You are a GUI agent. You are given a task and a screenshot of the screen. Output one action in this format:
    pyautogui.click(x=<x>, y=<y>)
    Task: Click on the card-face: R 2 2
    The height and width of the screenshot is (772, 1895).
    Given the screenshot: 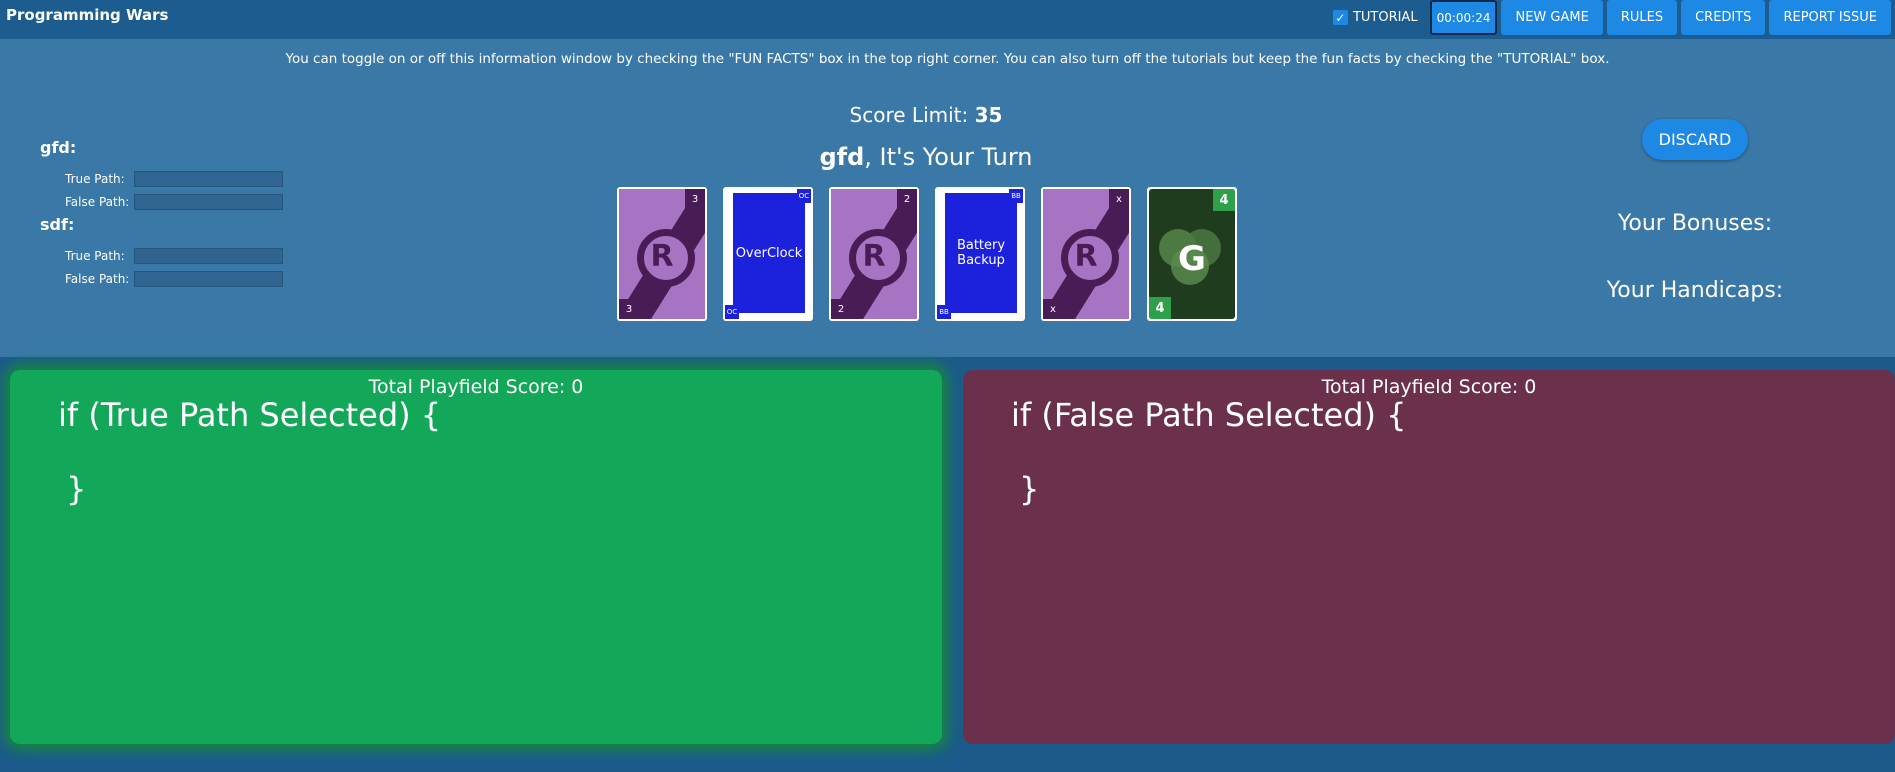 What is the action you would take?
    pyautogui.click(x=874, y=254)
    